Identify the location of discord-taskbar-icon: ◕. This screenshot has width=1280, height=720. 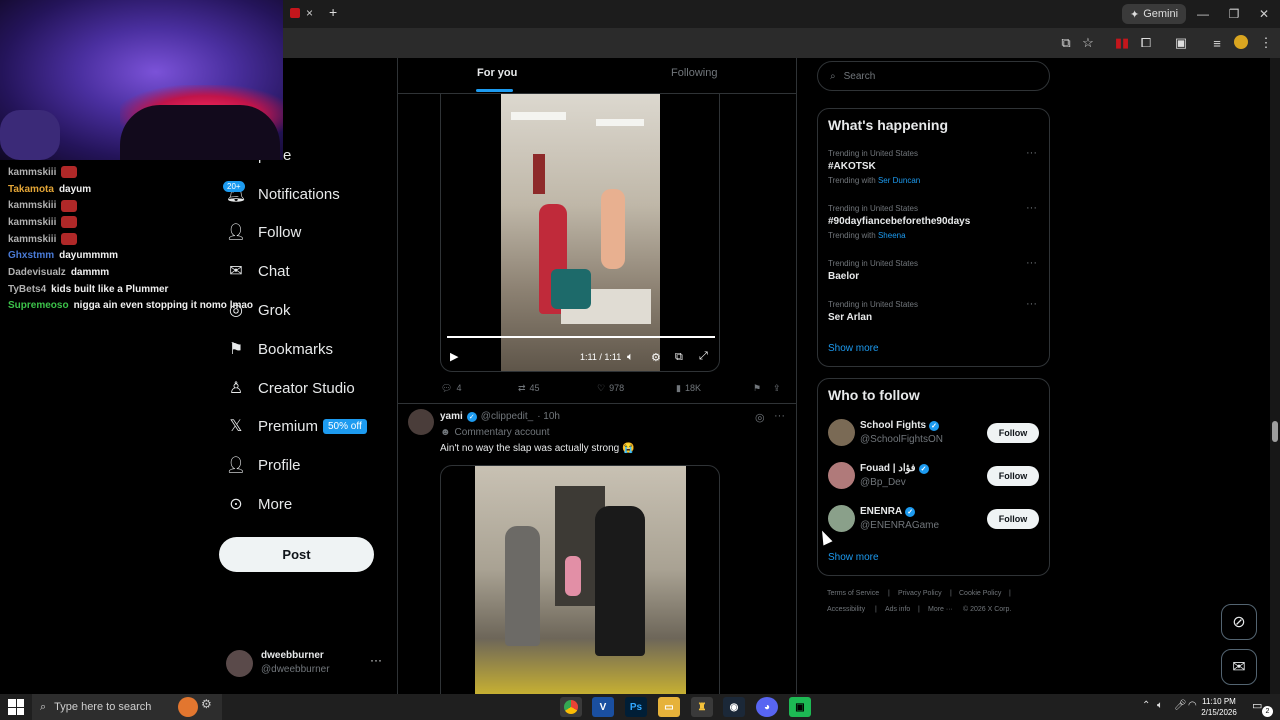
(767, 707).